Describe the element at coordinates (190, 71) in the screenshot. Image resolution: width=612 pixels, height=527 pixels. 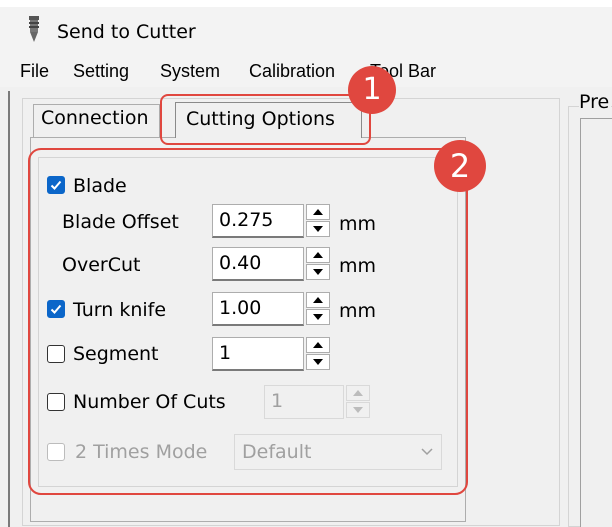
I see `menu-system: System` at that location.